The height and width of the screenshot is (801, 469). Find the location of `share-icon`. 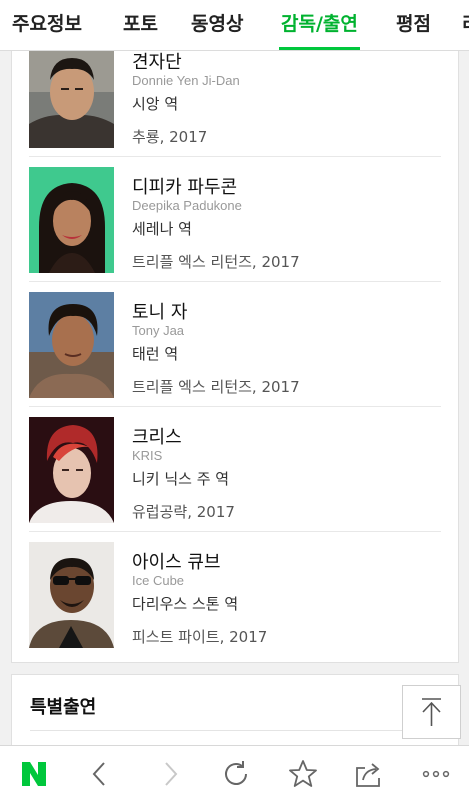

share-icon is located at coordinates (368, 775).